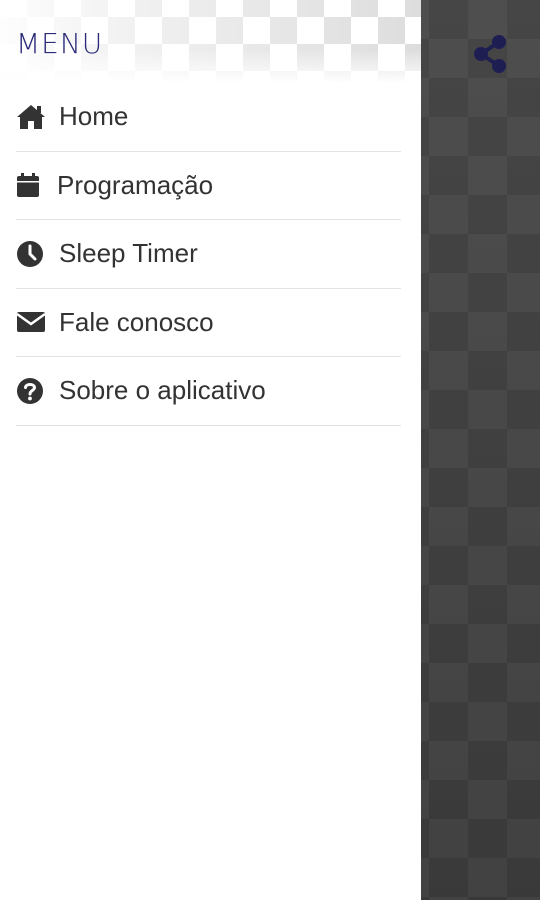 This screenshot has height=900, width=540. What do you see at coordinates (210, 41) in the screenshot?
I see `drawer-header: MENU` at bounding box center [210, 41].